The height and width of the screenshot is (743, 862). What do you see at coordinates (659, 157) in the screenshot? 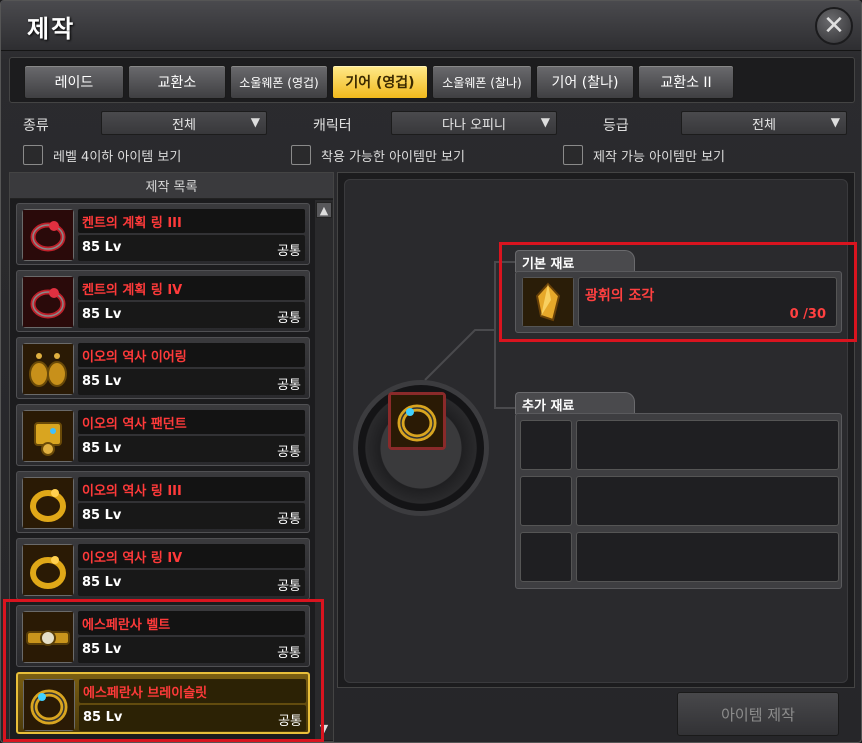
I see `craftable-label: 제작 가능 아이템만 보기` at bounding box center [659, 157].